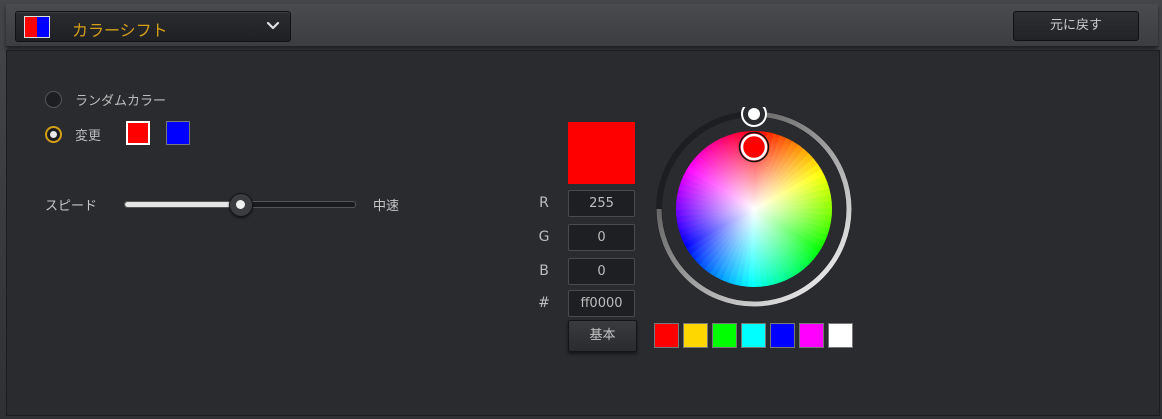  I want to click on top-bar: カラーシフト 元に戻す, so click(582, 25).